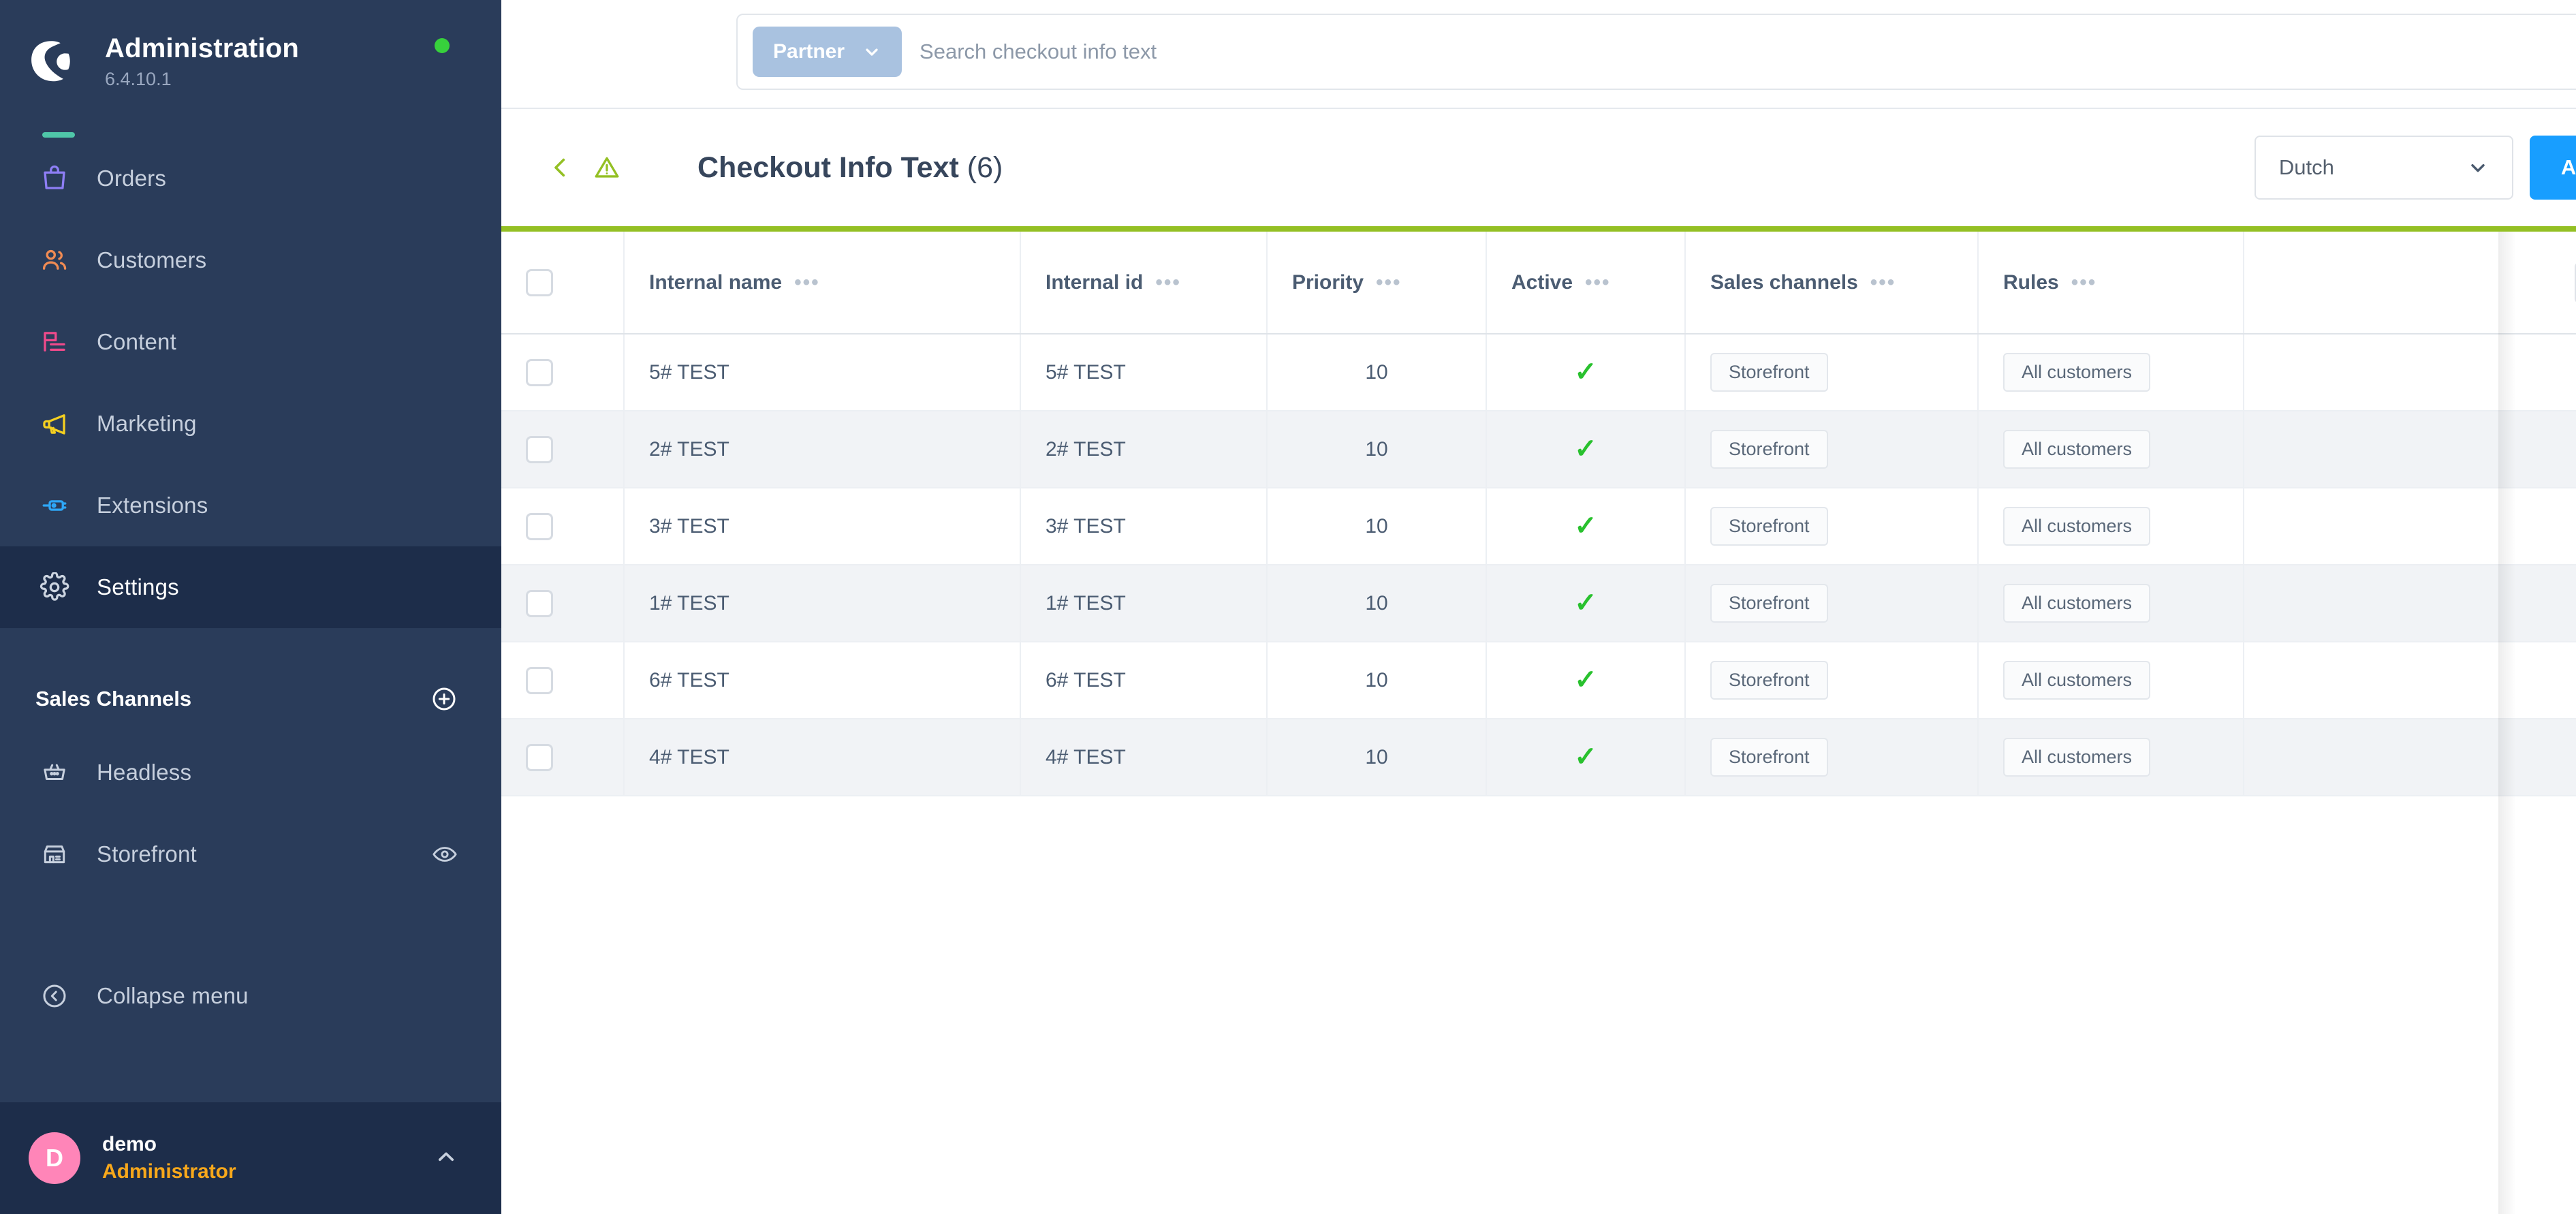  What do you see at coordinates (822, 372) in the screenshot?
I see `cell-internal-name: 5# TEST` at bounding box center [822, 372].